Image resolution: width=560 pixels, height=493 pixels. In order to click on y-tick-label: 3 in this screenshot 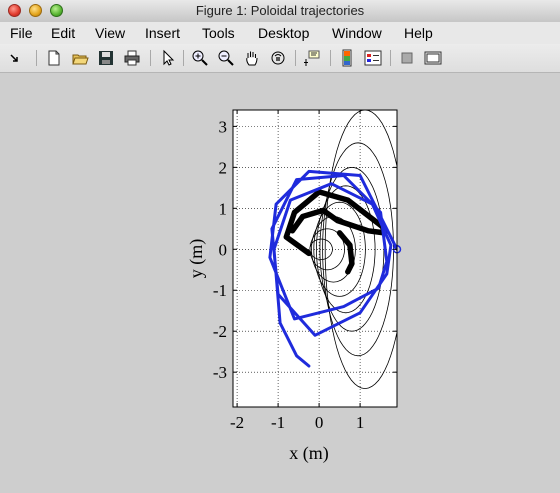, I will do `click(223, 126)`.